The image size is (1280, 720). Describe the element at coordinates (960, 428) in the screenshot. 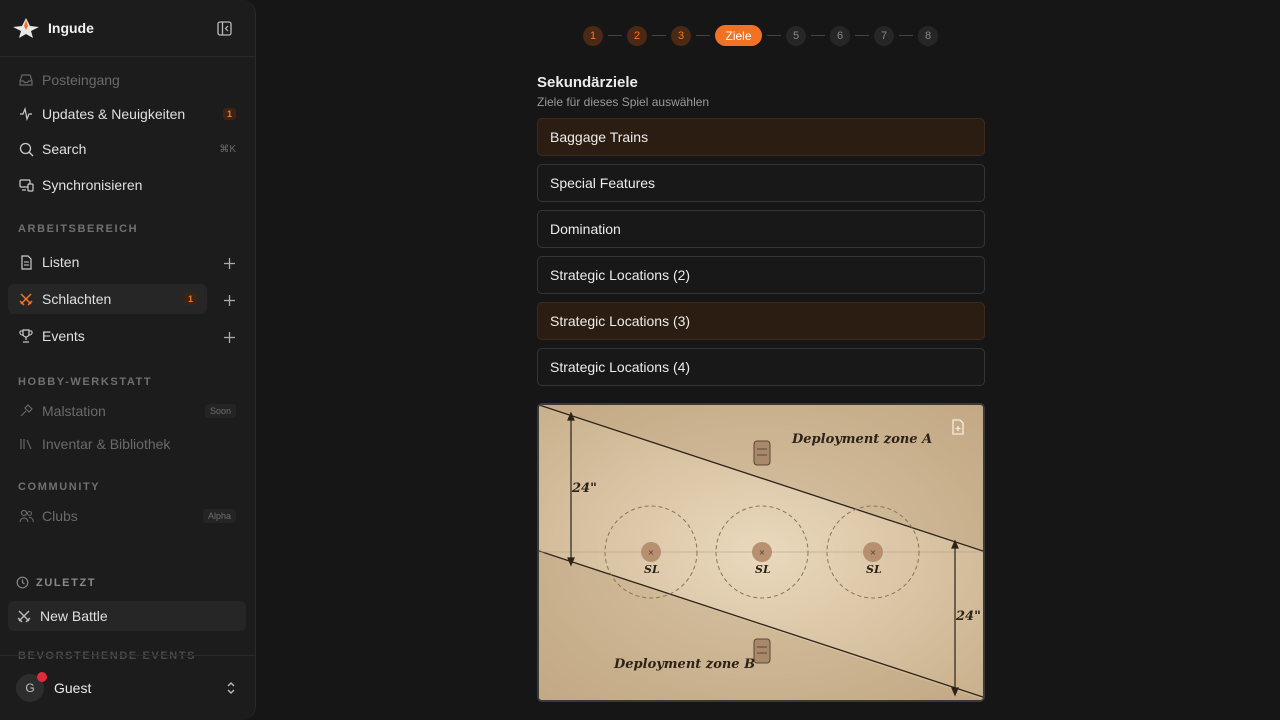

I see `export-document-icon` at that location.